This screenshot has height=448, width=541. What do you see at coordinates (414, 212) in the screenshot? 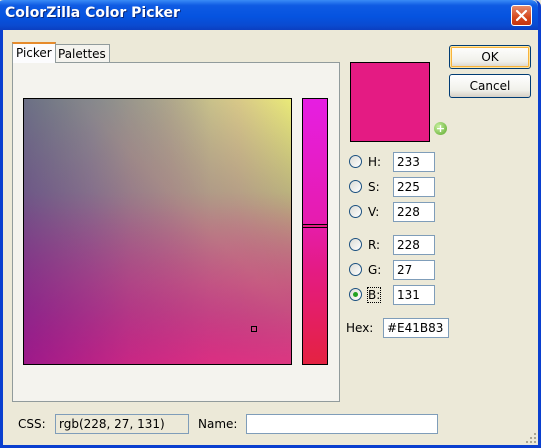
I see `v-field: 228` at bounding box center [414, 212].